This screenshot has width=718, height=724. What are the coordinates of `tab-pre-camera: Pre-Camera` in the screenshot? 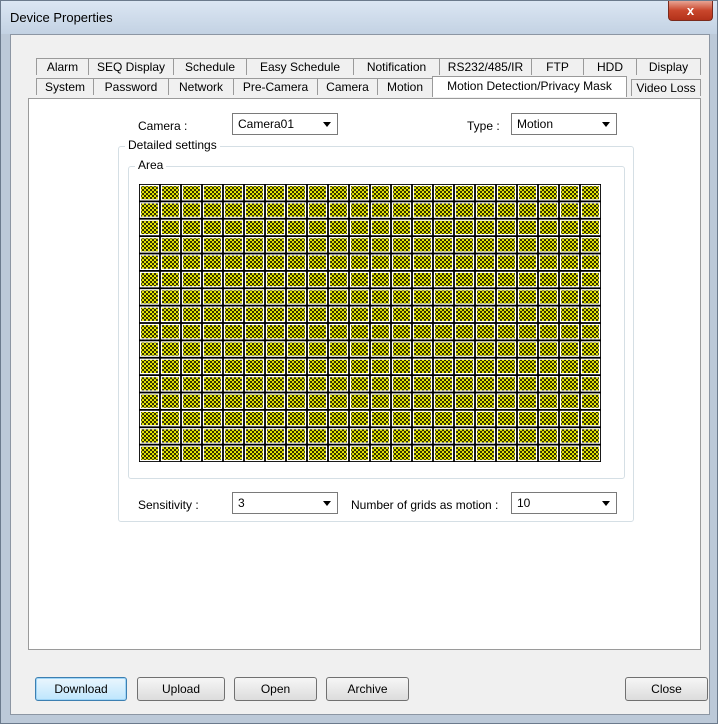 It's located at (275, 86).